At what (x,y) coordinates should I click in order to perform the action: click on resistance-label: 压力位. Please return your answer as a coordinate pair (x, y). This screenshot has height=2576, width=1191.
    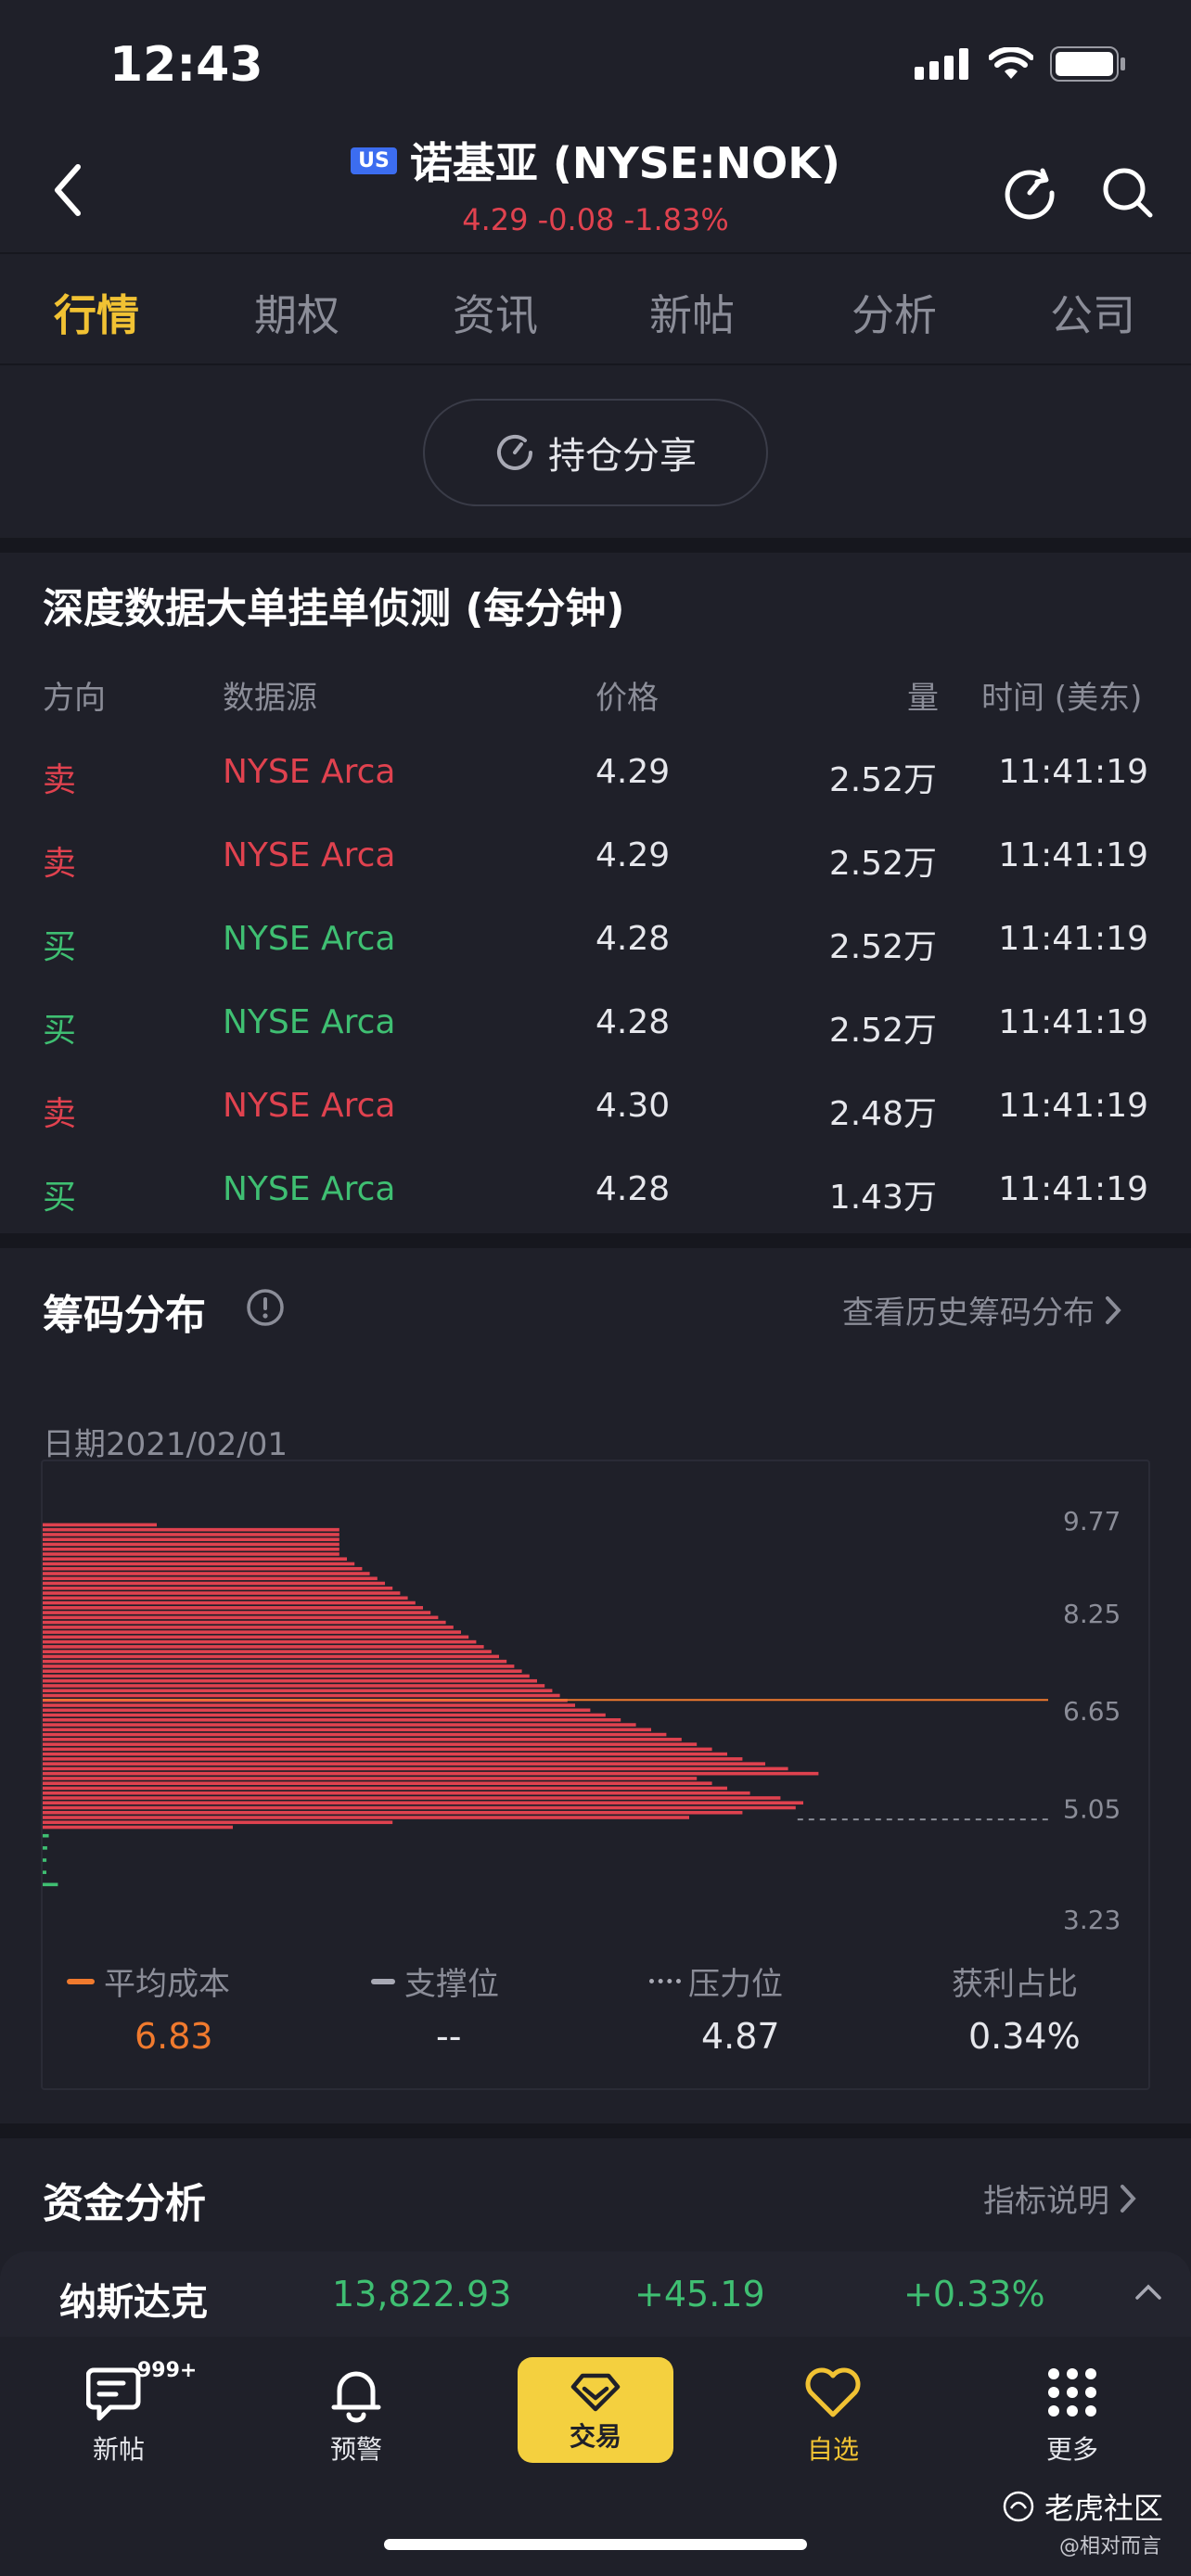
    Looking at the image, I should click on (735, 1984).